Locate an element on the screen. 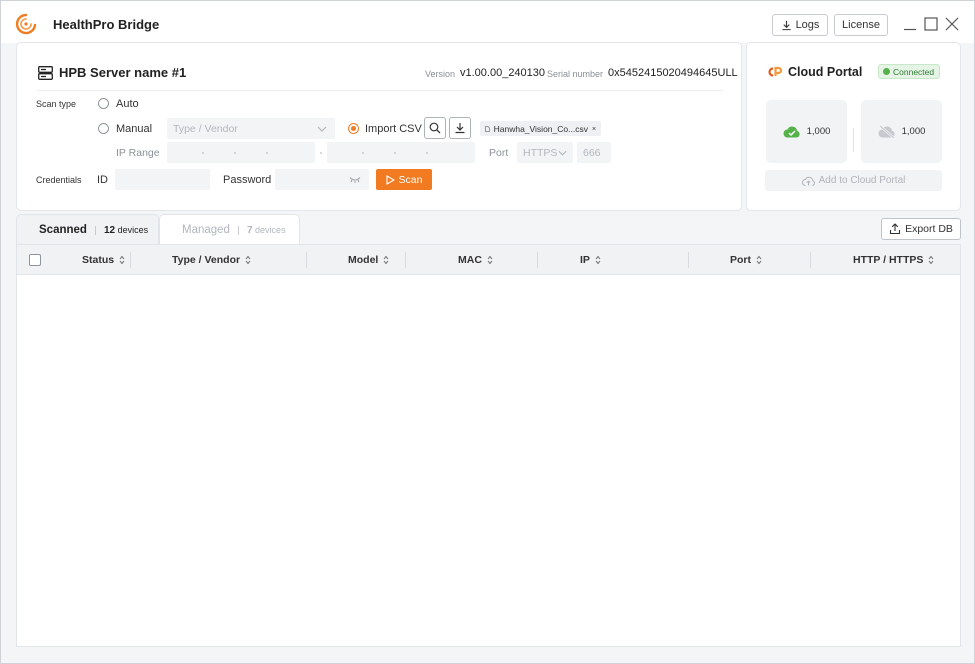 The width and height of the screenshot is (975, 664). serial-label: Serial number is located at coordinates (575, 74).